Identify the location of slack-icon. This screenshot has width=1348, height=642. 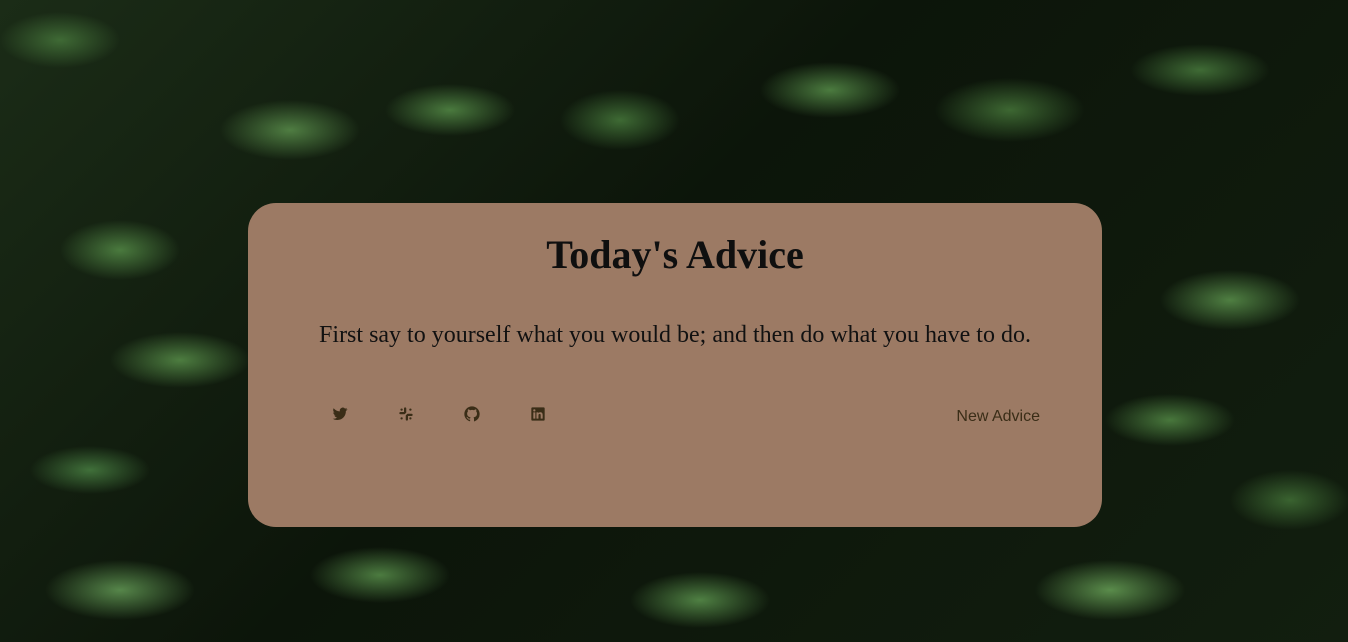
(406, 414).